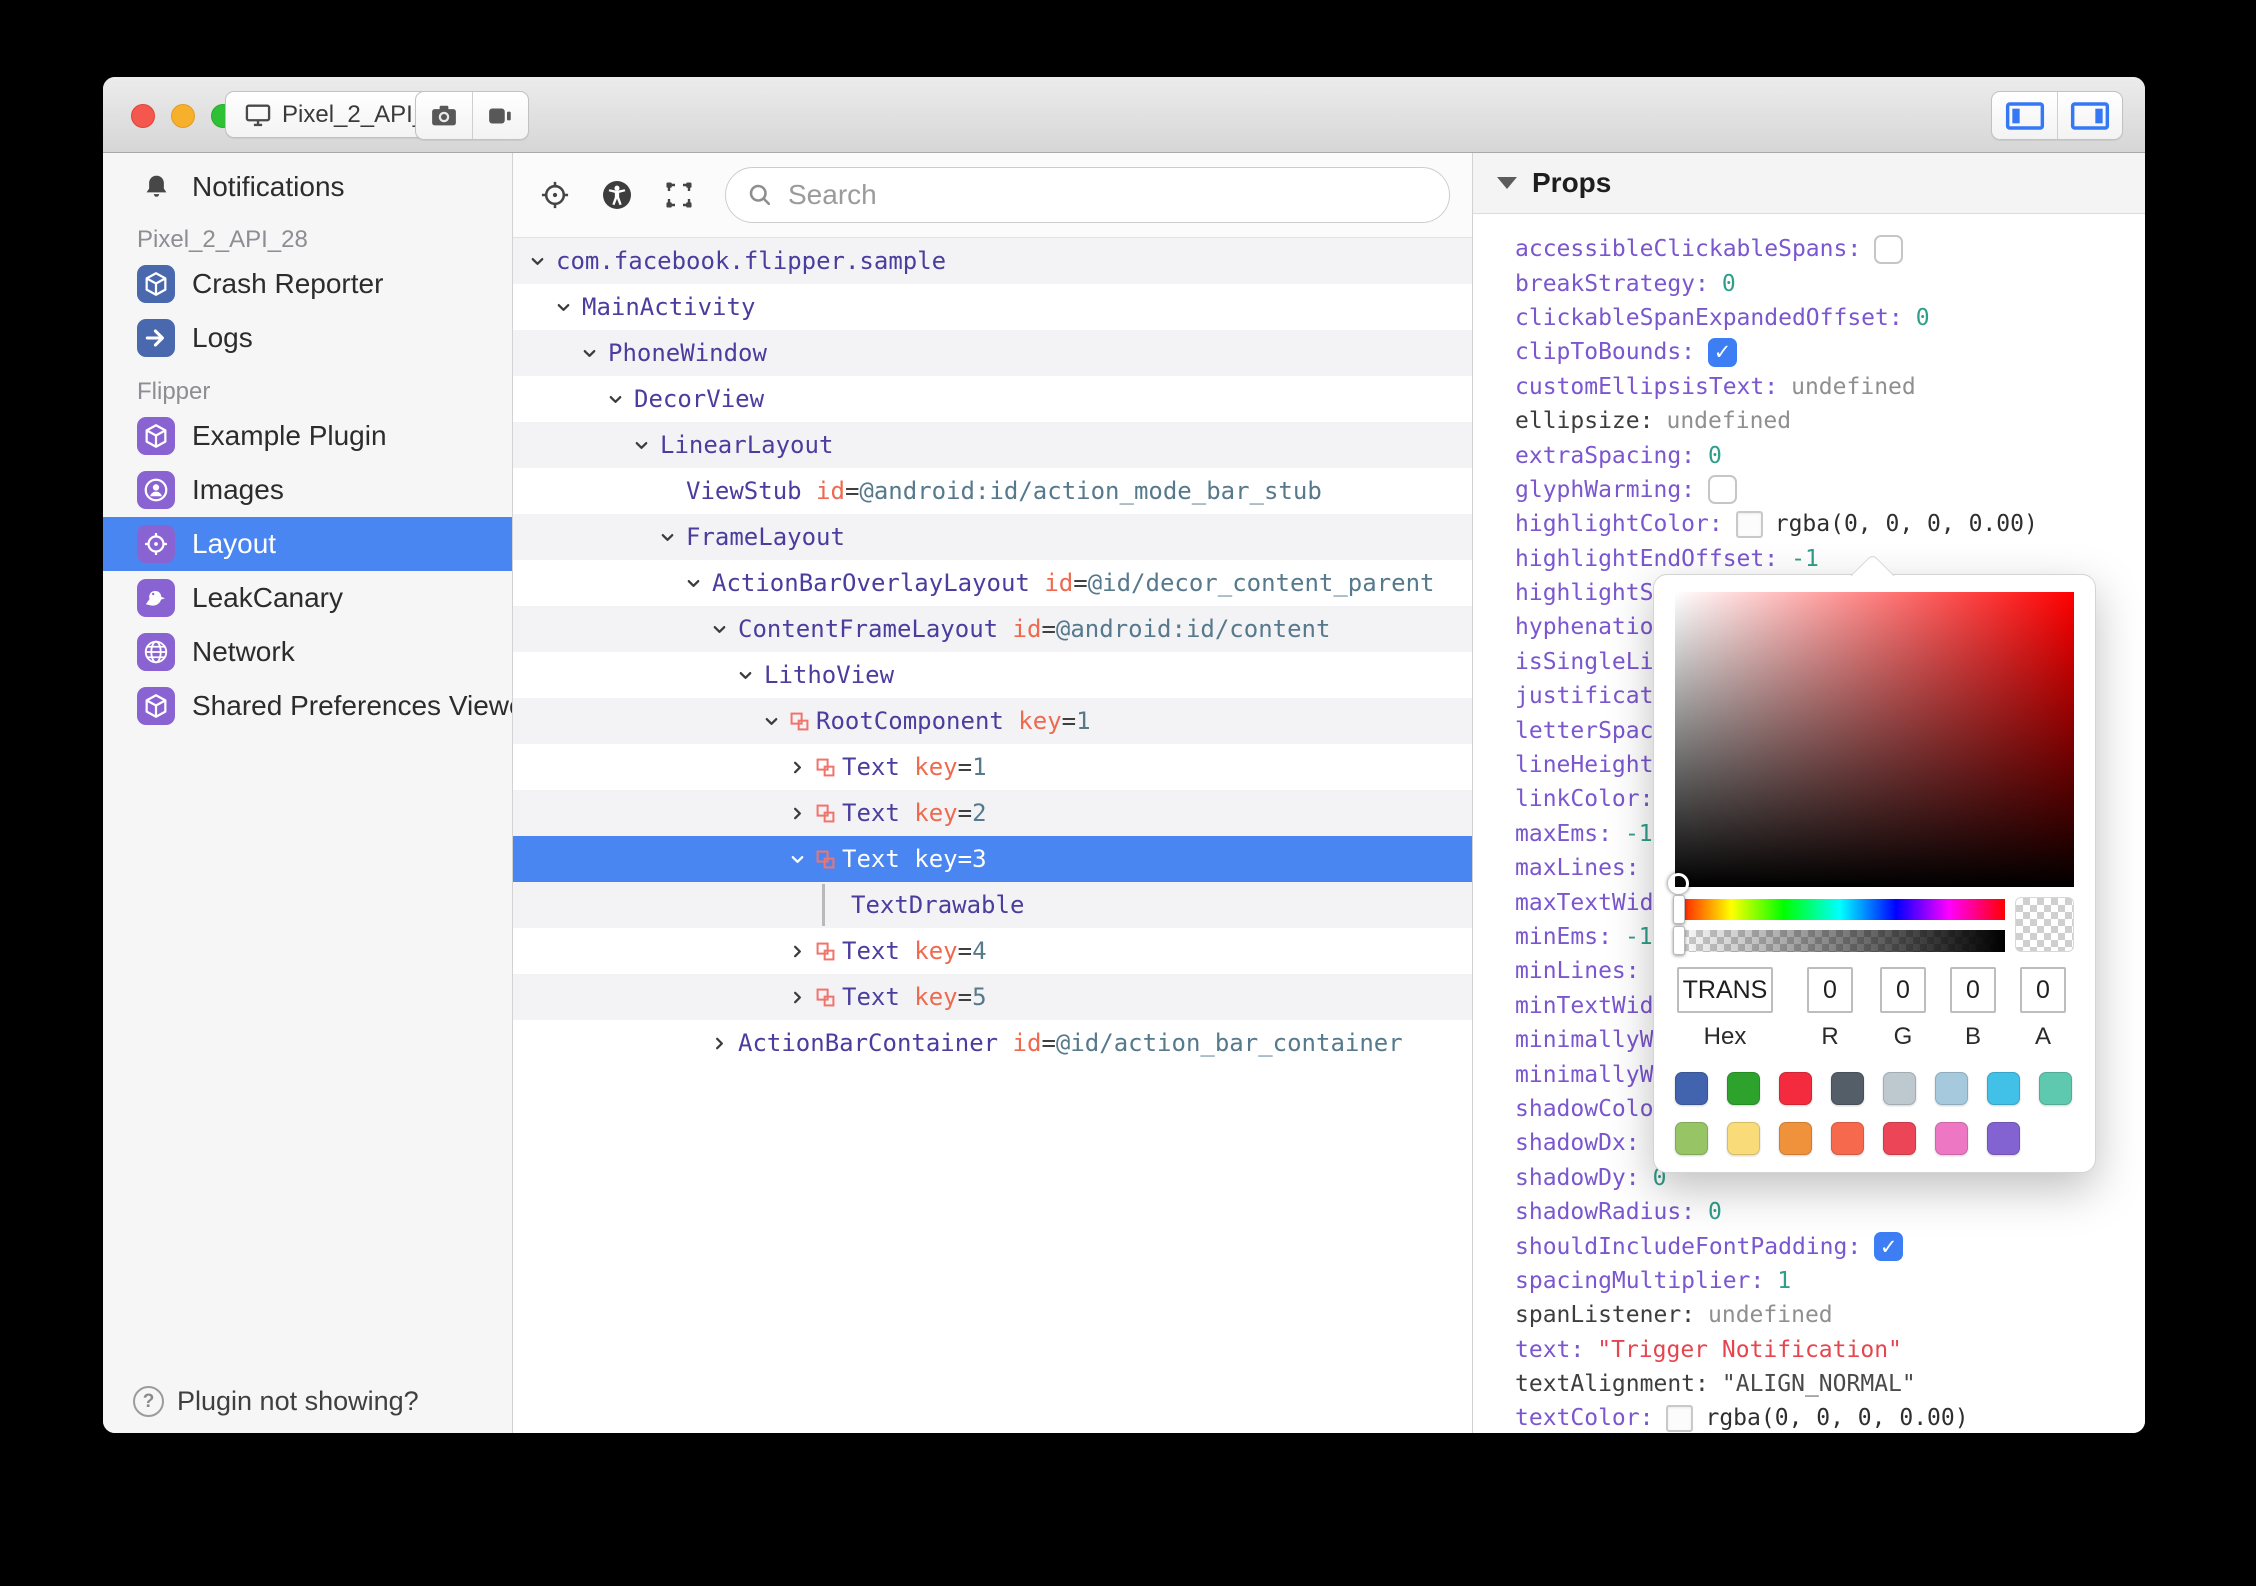  What do you see at coordinates (1903, 990) in the screenshot?
I see `green-input` at bounding box center [1903, 990].